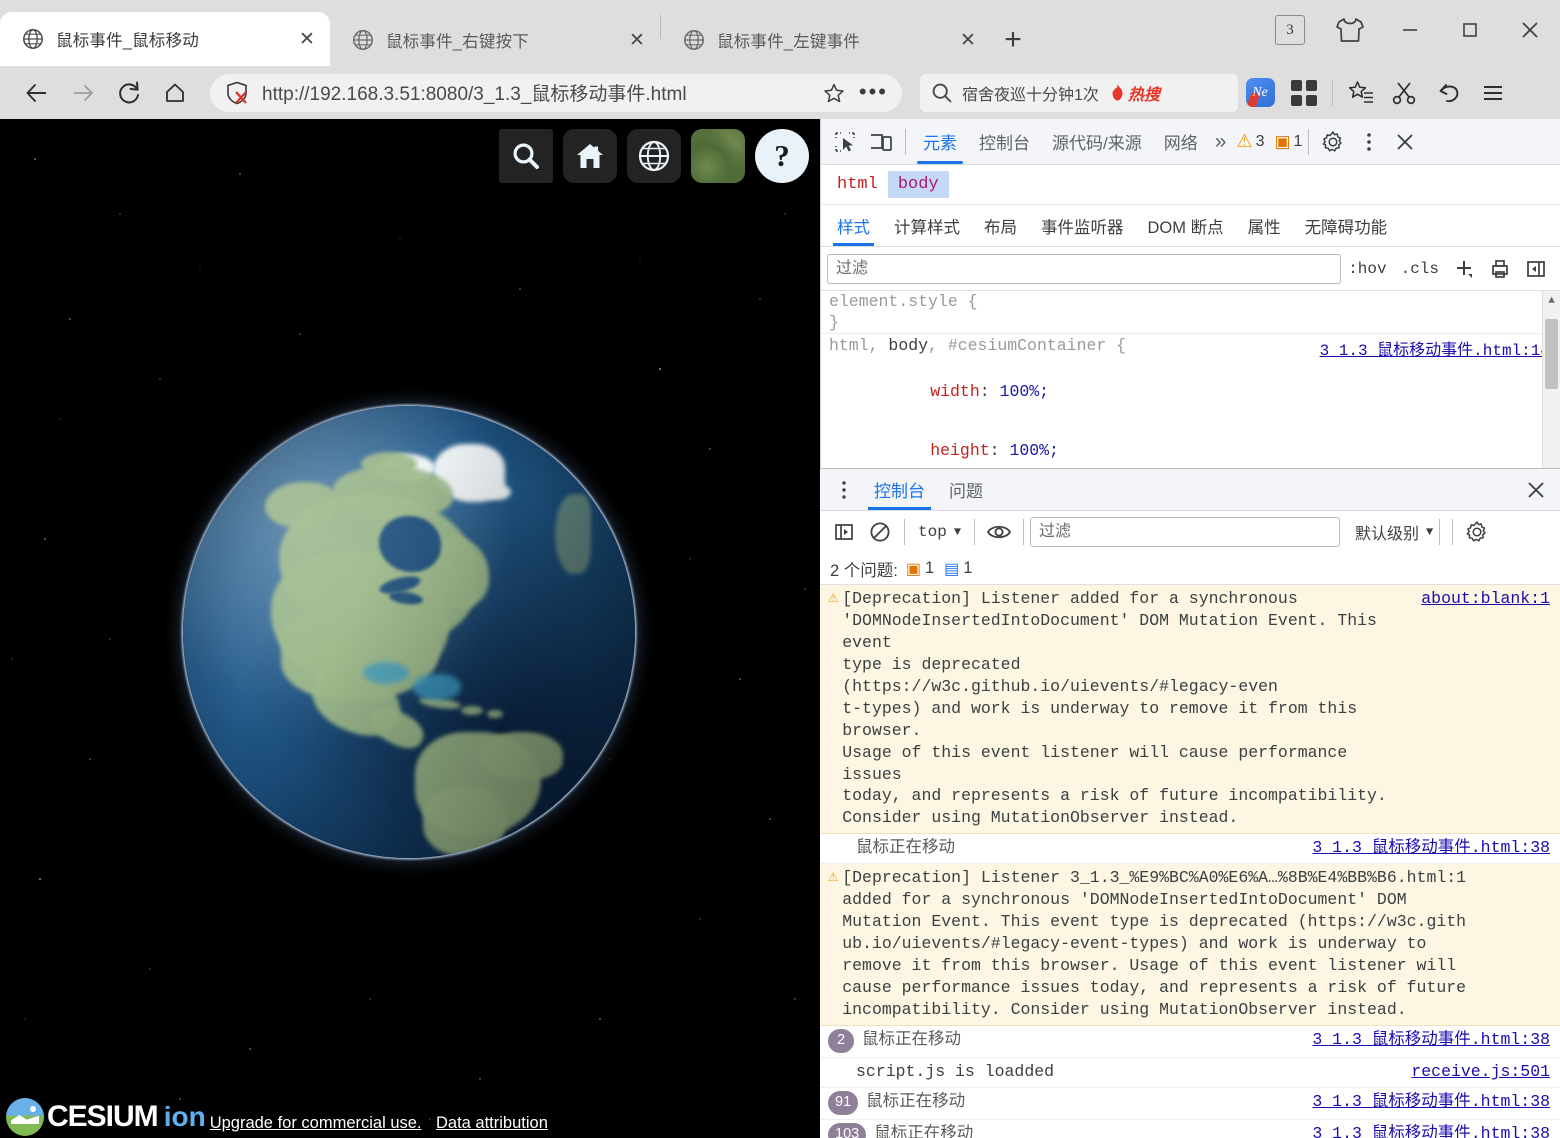  What do you see at coordinates (1477, 532) in the screenshot?
I see `console-settings-gear-icon` at bounding box center [1477, 532].